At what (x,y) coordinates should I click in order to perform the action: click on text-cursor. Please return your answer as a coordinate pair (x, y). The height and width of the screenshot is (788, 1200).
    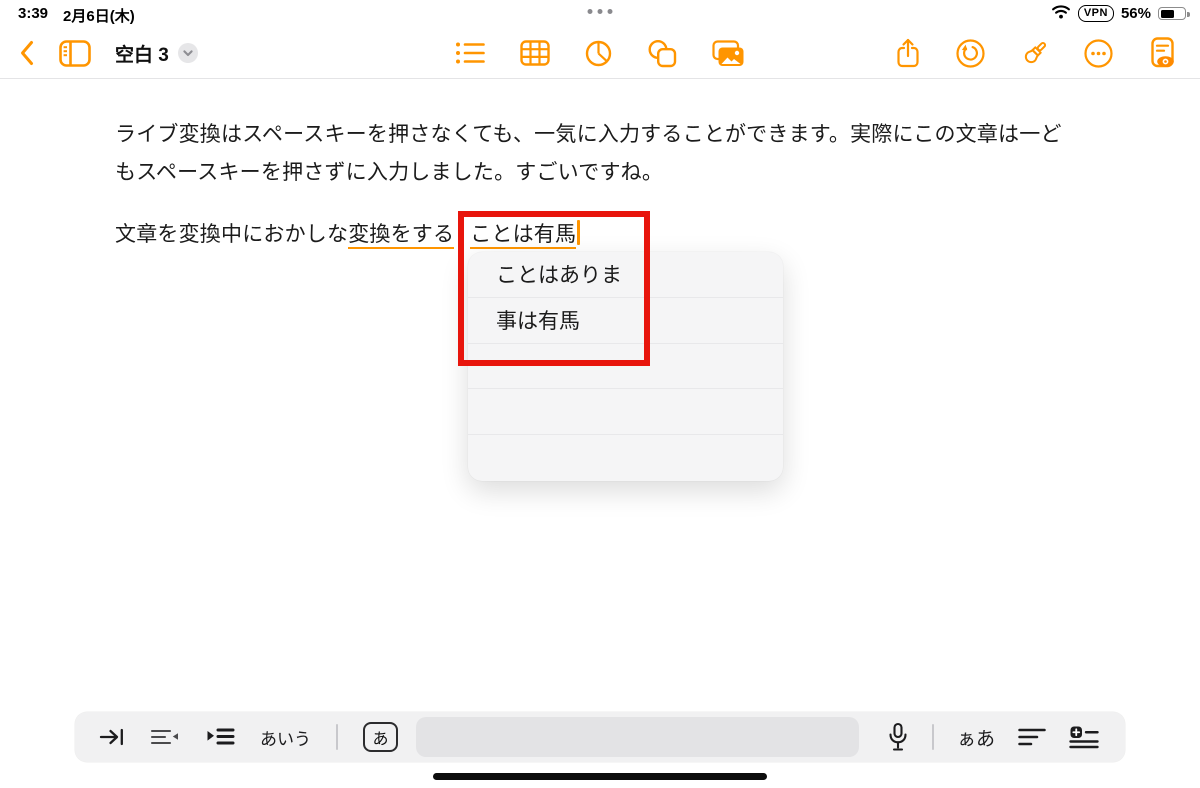
    Looking at the image, I should click on (579, 232).